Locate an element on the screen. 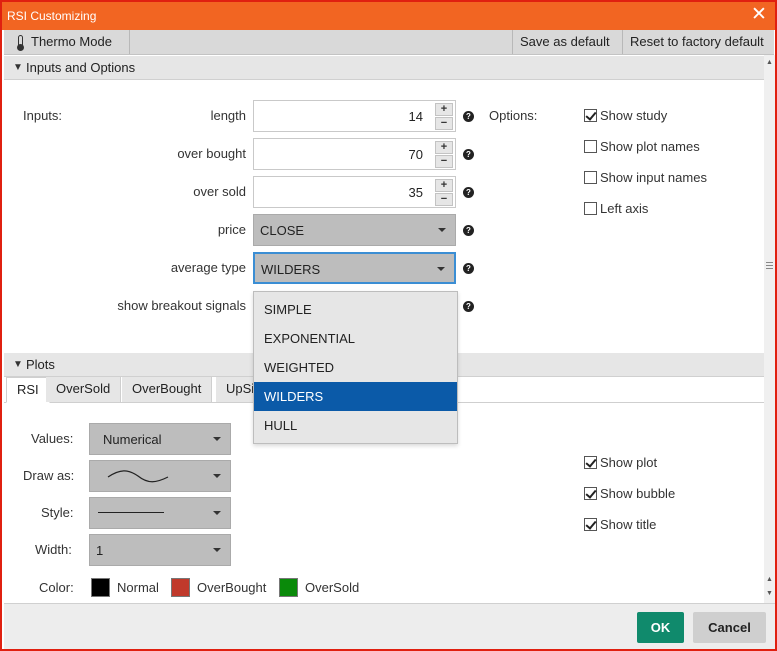  over-bought-increment-button: + is located at coordinates (444, 147).